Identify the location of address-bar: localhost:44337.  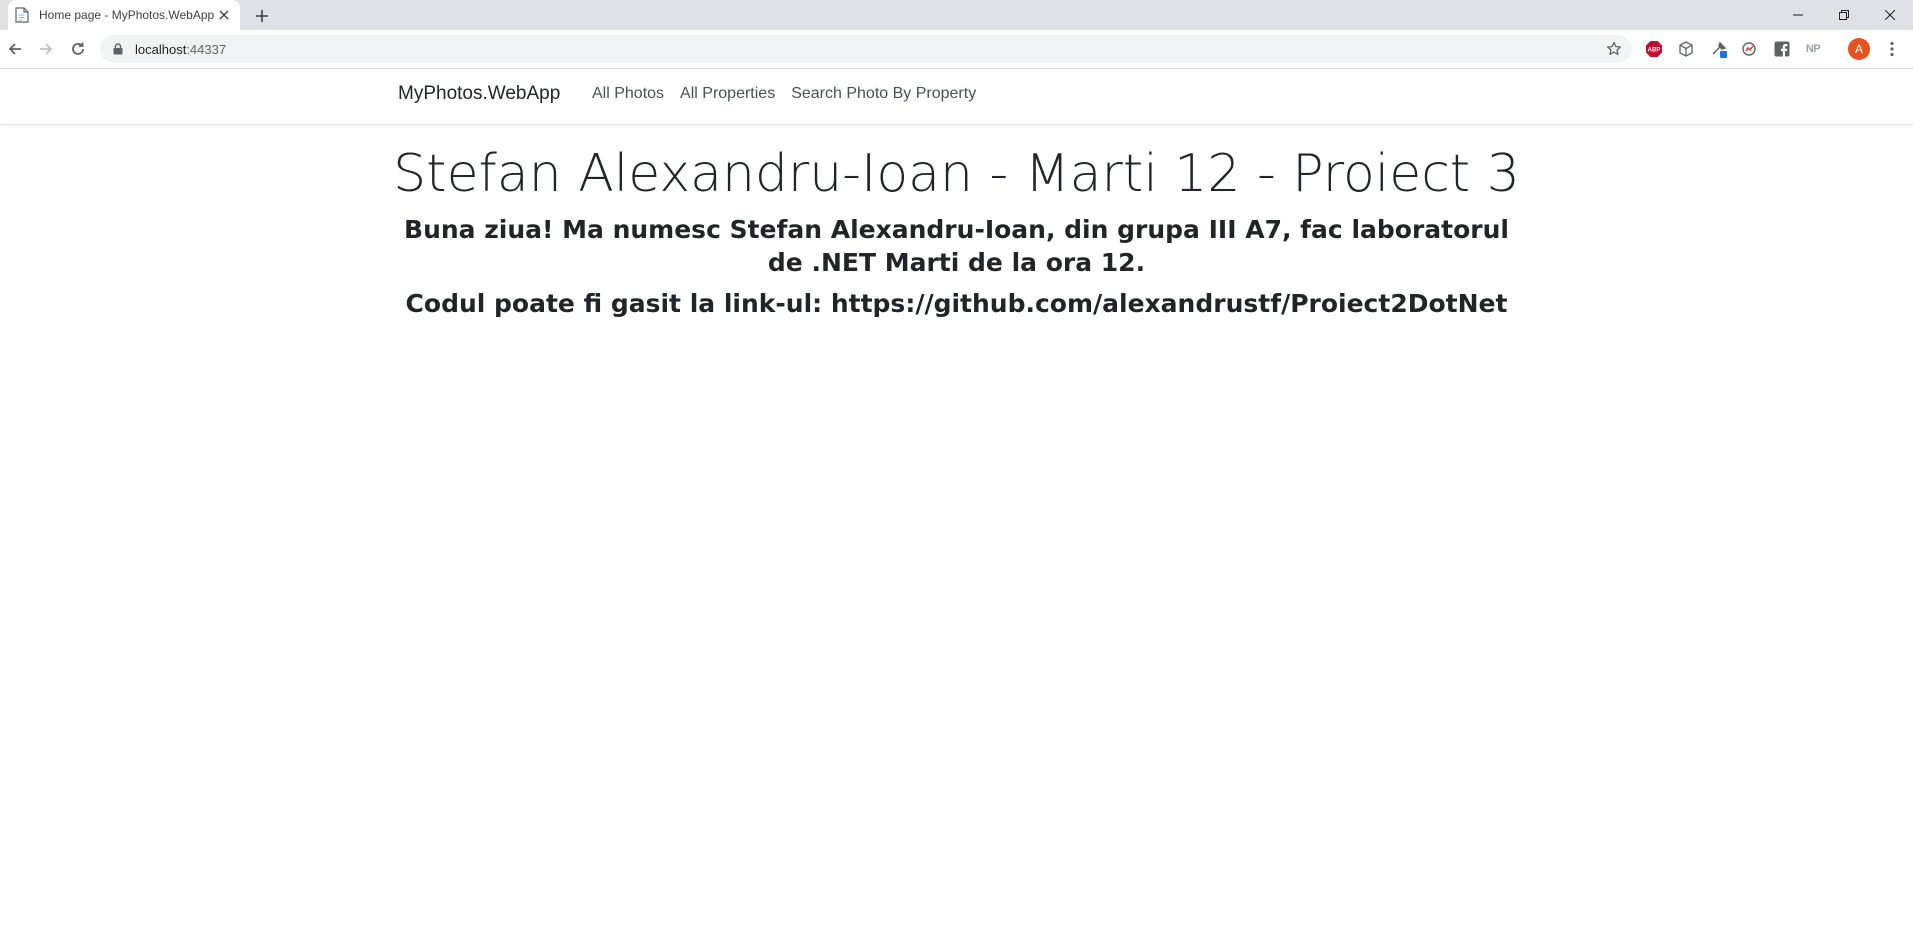
(866, 49).